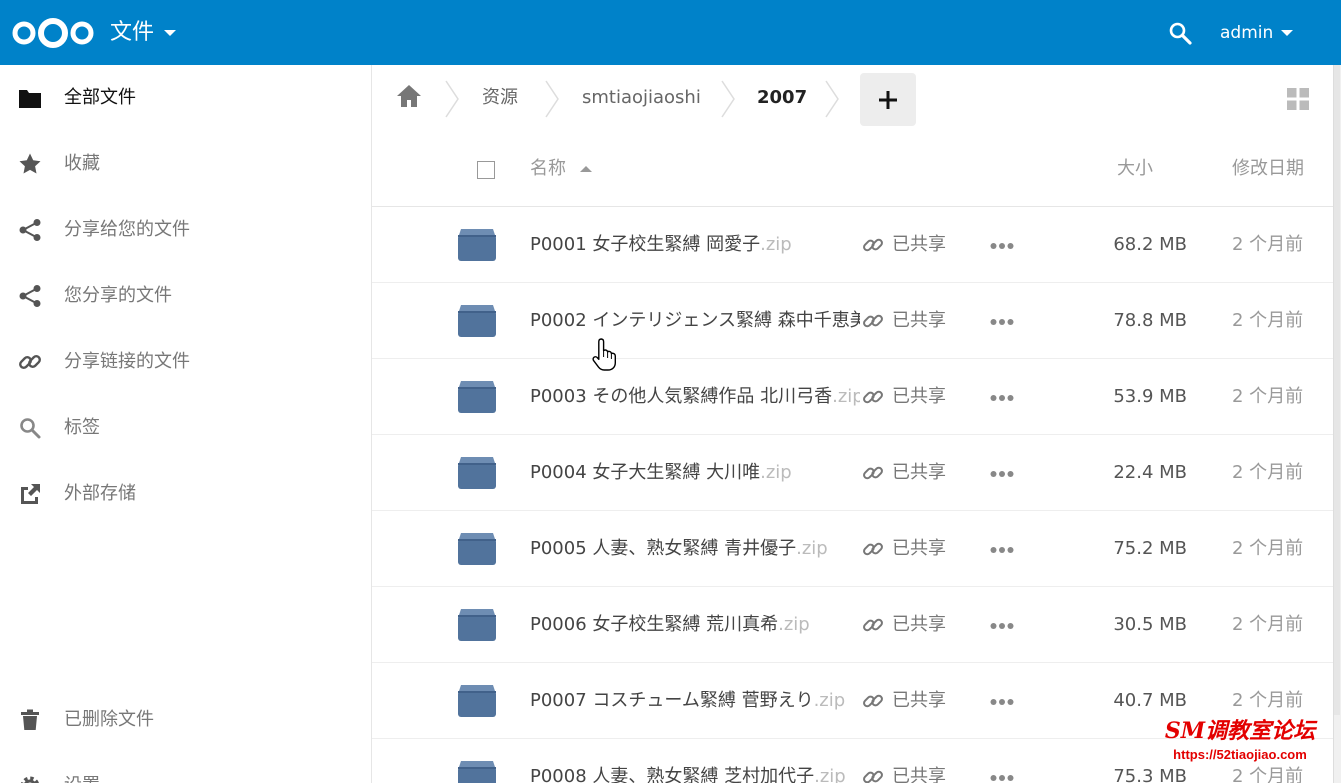 The image size is (1341, 783). Describe the element at coordinates (143, 33) in the screenshot. I see `app-menu-title: 文件` at that location.